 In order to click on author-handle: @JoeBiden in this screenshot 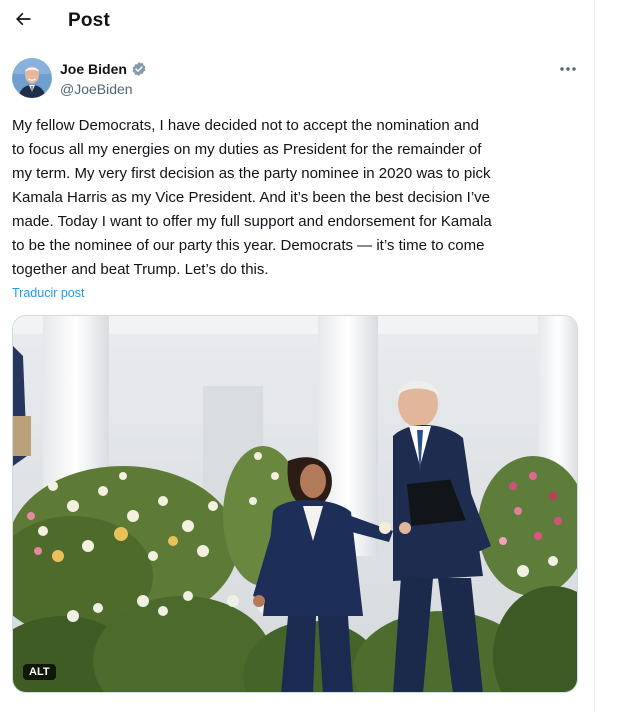, I will do `click(96, 89)`.